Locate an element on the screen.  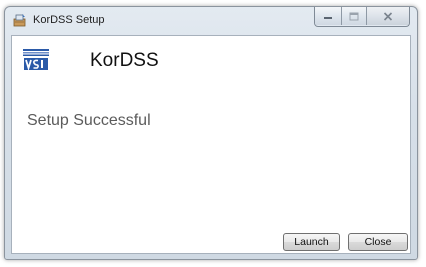
maximize-button is located at coordinates (353, 16).